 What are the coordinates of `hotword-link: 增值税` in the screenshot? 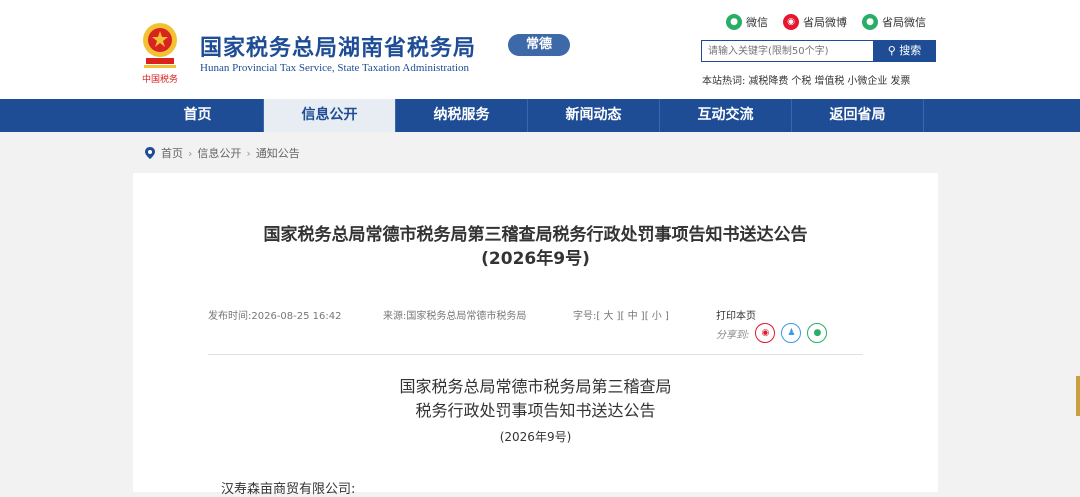 It's located at (829, 81).